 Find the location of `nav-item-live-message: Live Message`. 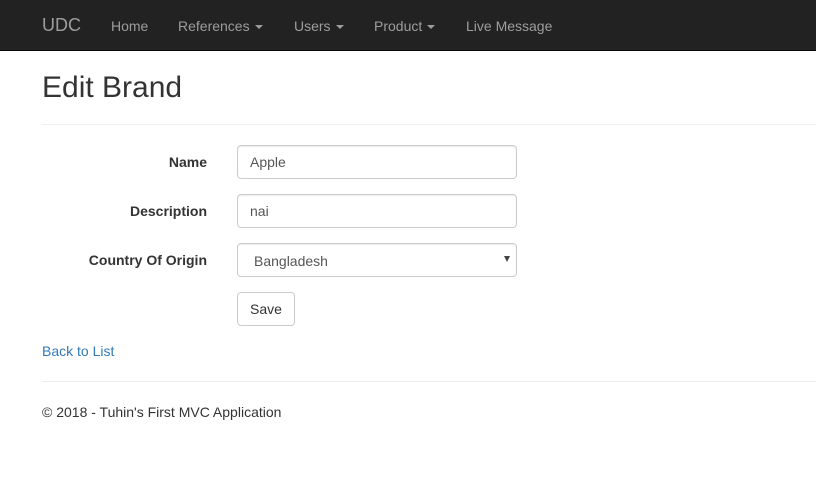

nav-item-live-message: Live Message is located at coordinates (509, 26).